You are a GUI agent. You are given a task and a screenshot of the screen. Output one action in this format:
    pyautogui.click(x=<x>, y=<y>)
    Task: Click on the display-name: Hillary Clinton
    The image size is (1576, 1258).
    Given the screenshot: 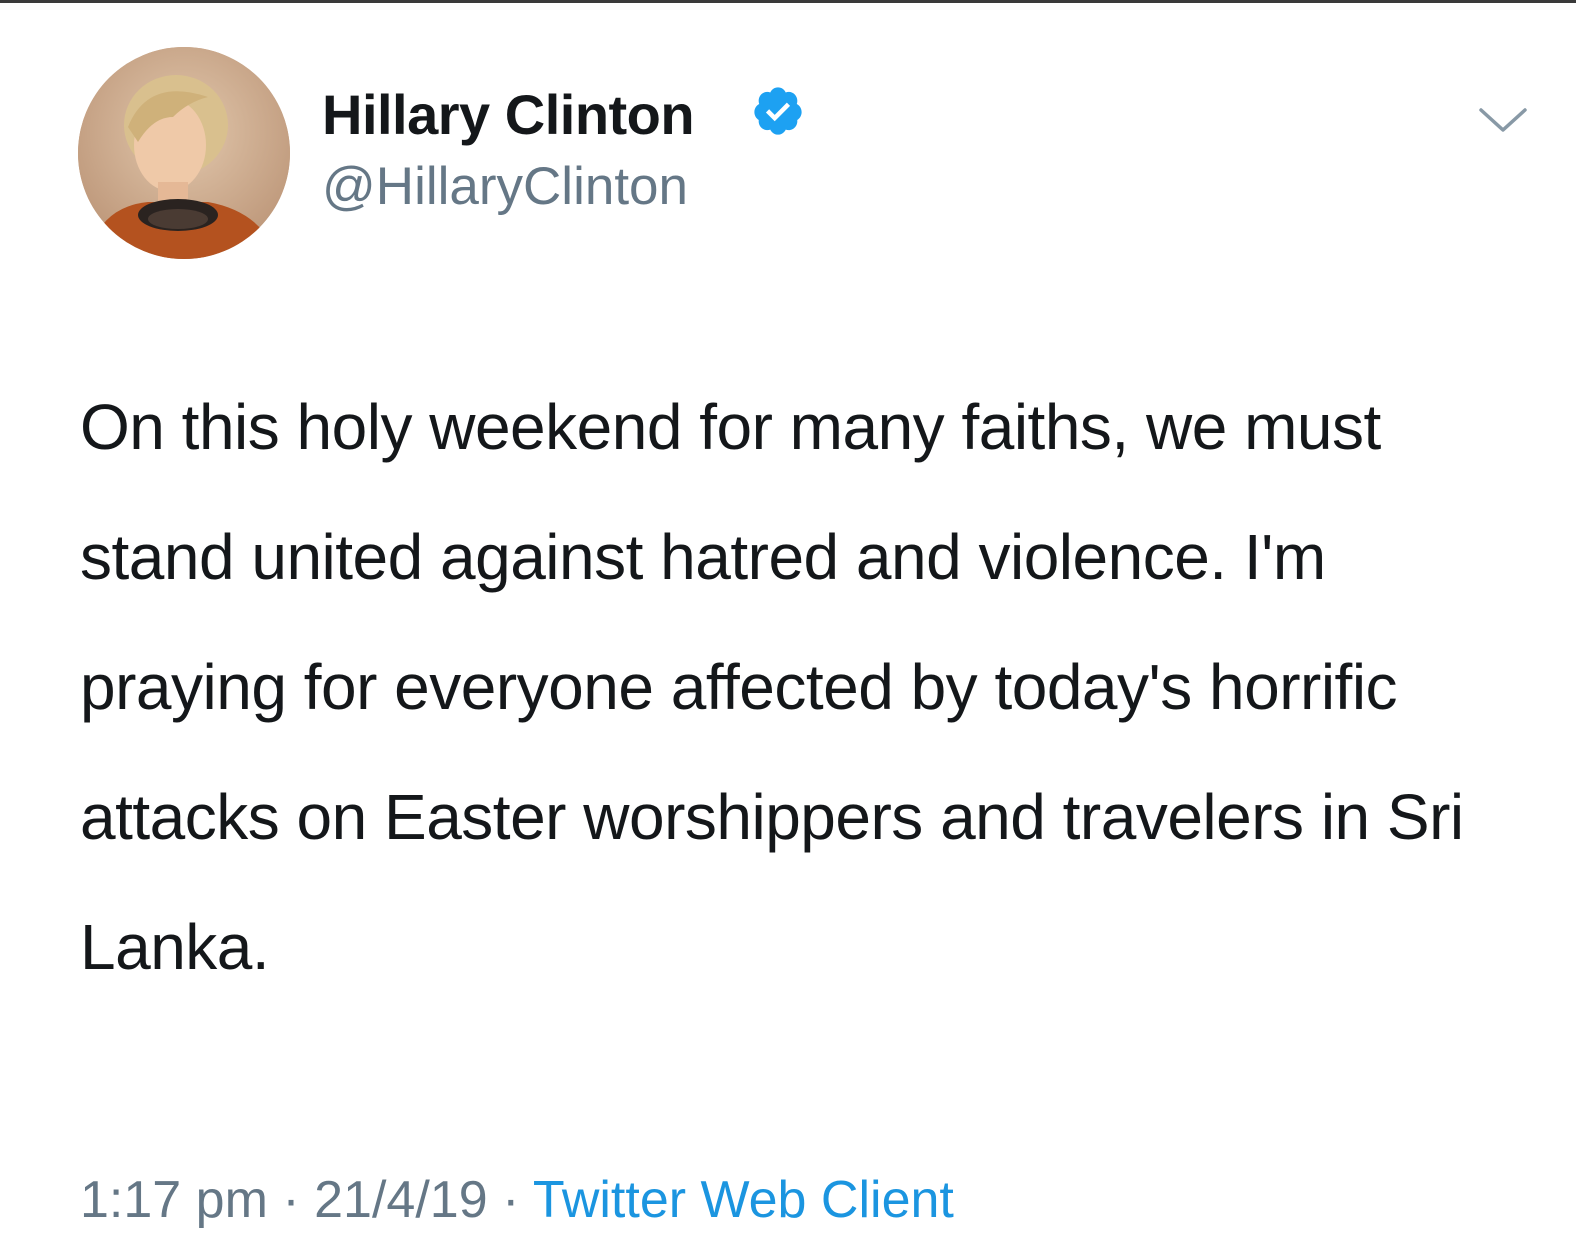 What is the action you would take?
    pyautogui.click(x=508, y=114)
    